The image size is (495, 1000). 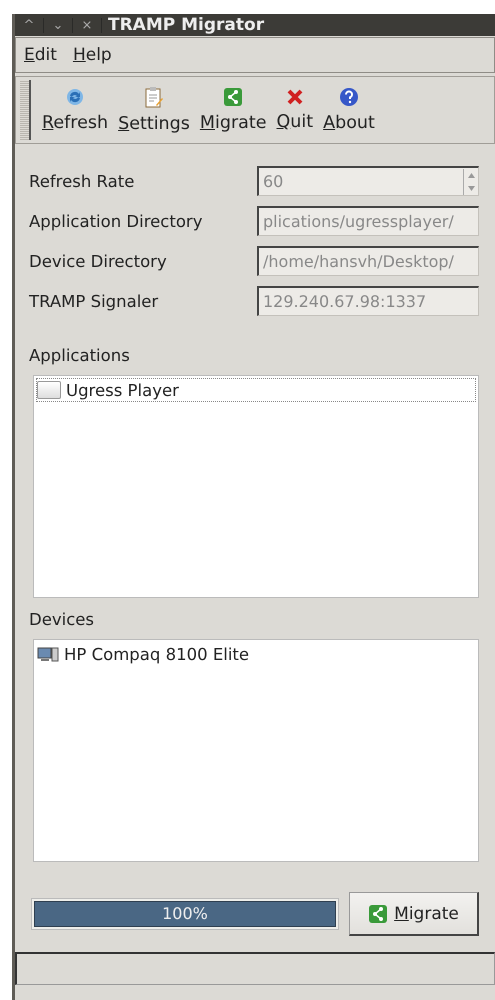 I want to click on help-icon, so click(x=349, y=97).